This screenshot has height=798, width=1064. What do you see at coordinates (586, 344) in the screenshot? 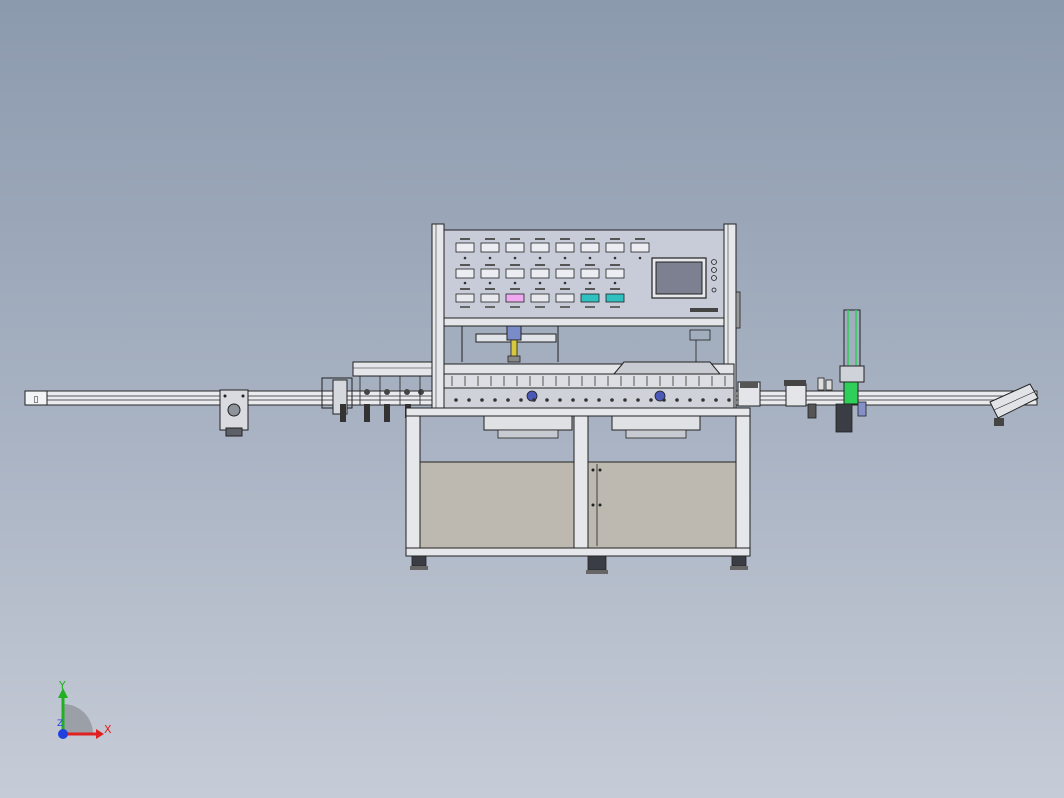
I see `sealing-cylinder` at bounding box center [586, 344].